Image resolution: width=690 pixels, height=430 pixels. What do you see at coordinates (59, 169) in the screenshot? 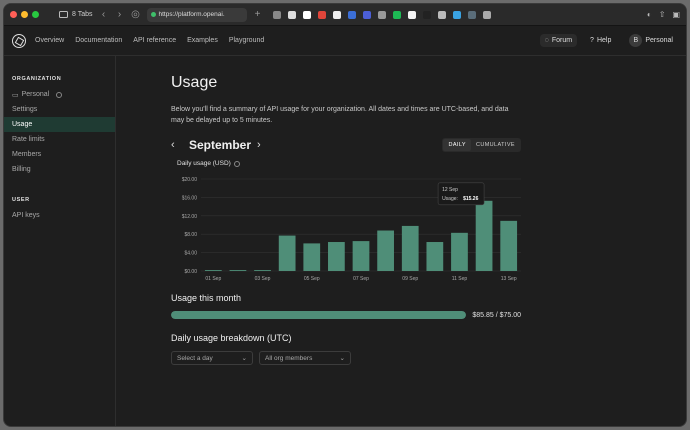
I see `sidebar-item-billing: Billing` at bounding box center [59, 169].